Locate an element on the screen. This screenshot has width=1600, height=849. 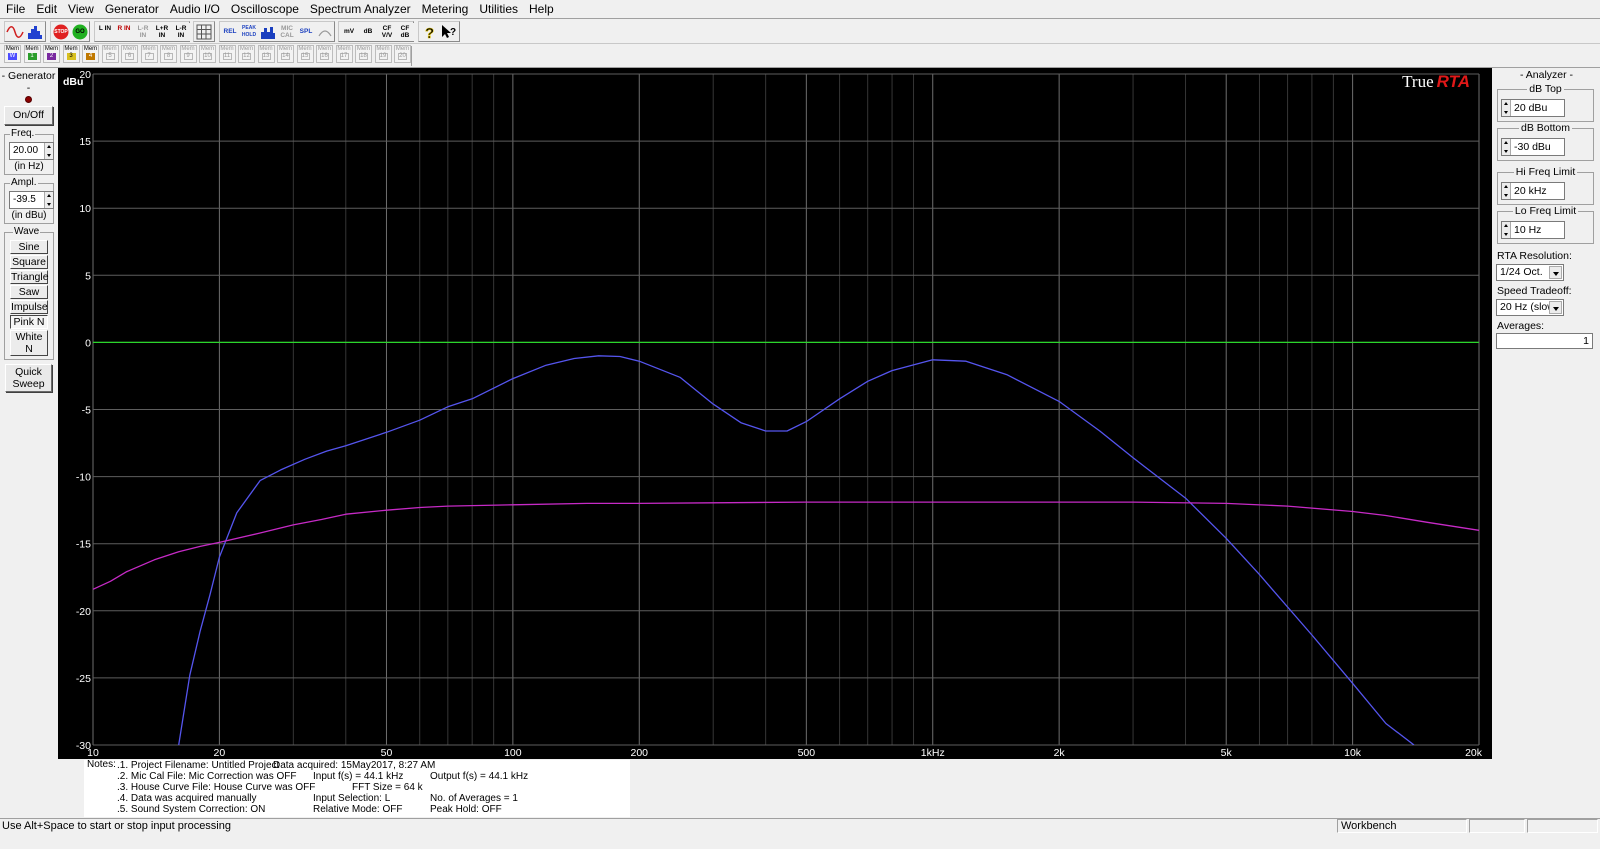
menu-edit: Edit is located at coordinates (46, 8).